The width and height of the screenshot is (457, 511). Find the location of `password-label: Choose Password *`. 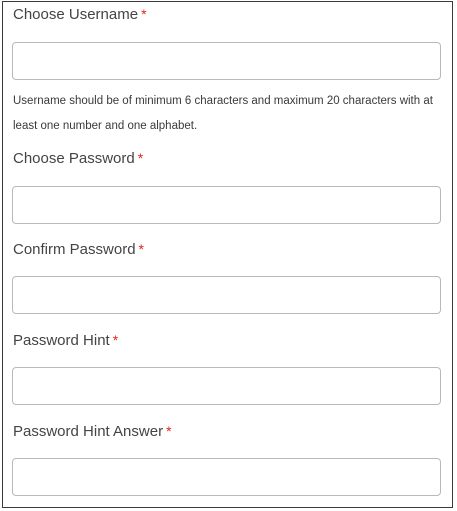

password-label: Choose Password * is located at coordinates (78, 158).